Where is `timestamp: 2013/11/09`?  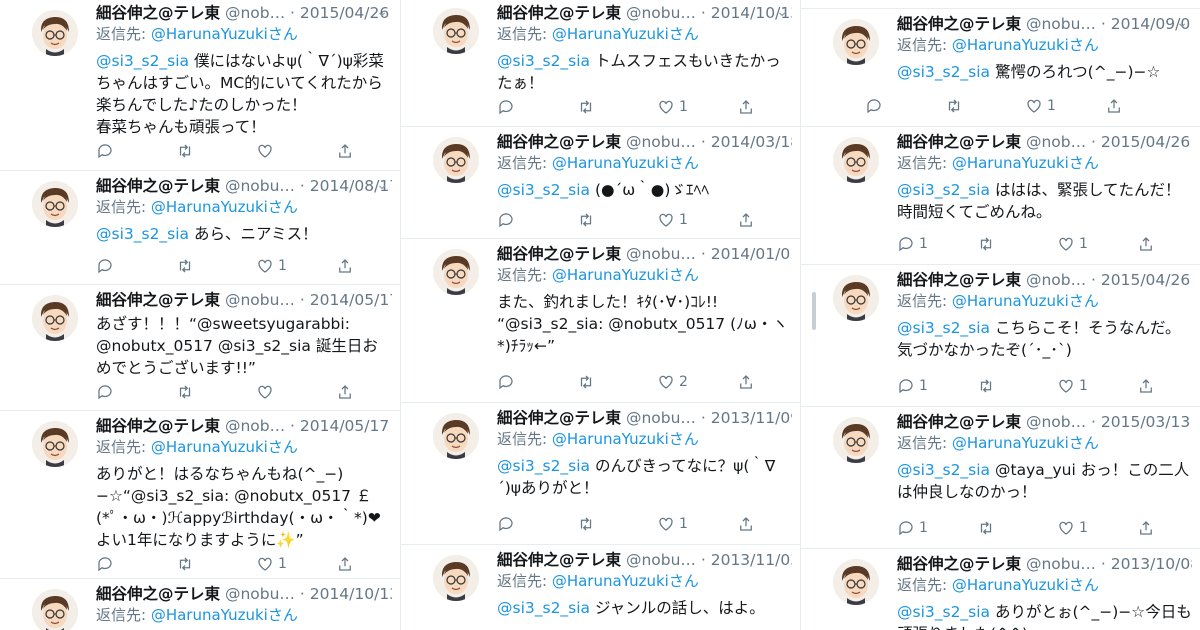
timestamp: 2013/11/09 is located at coordinates (751, 418).